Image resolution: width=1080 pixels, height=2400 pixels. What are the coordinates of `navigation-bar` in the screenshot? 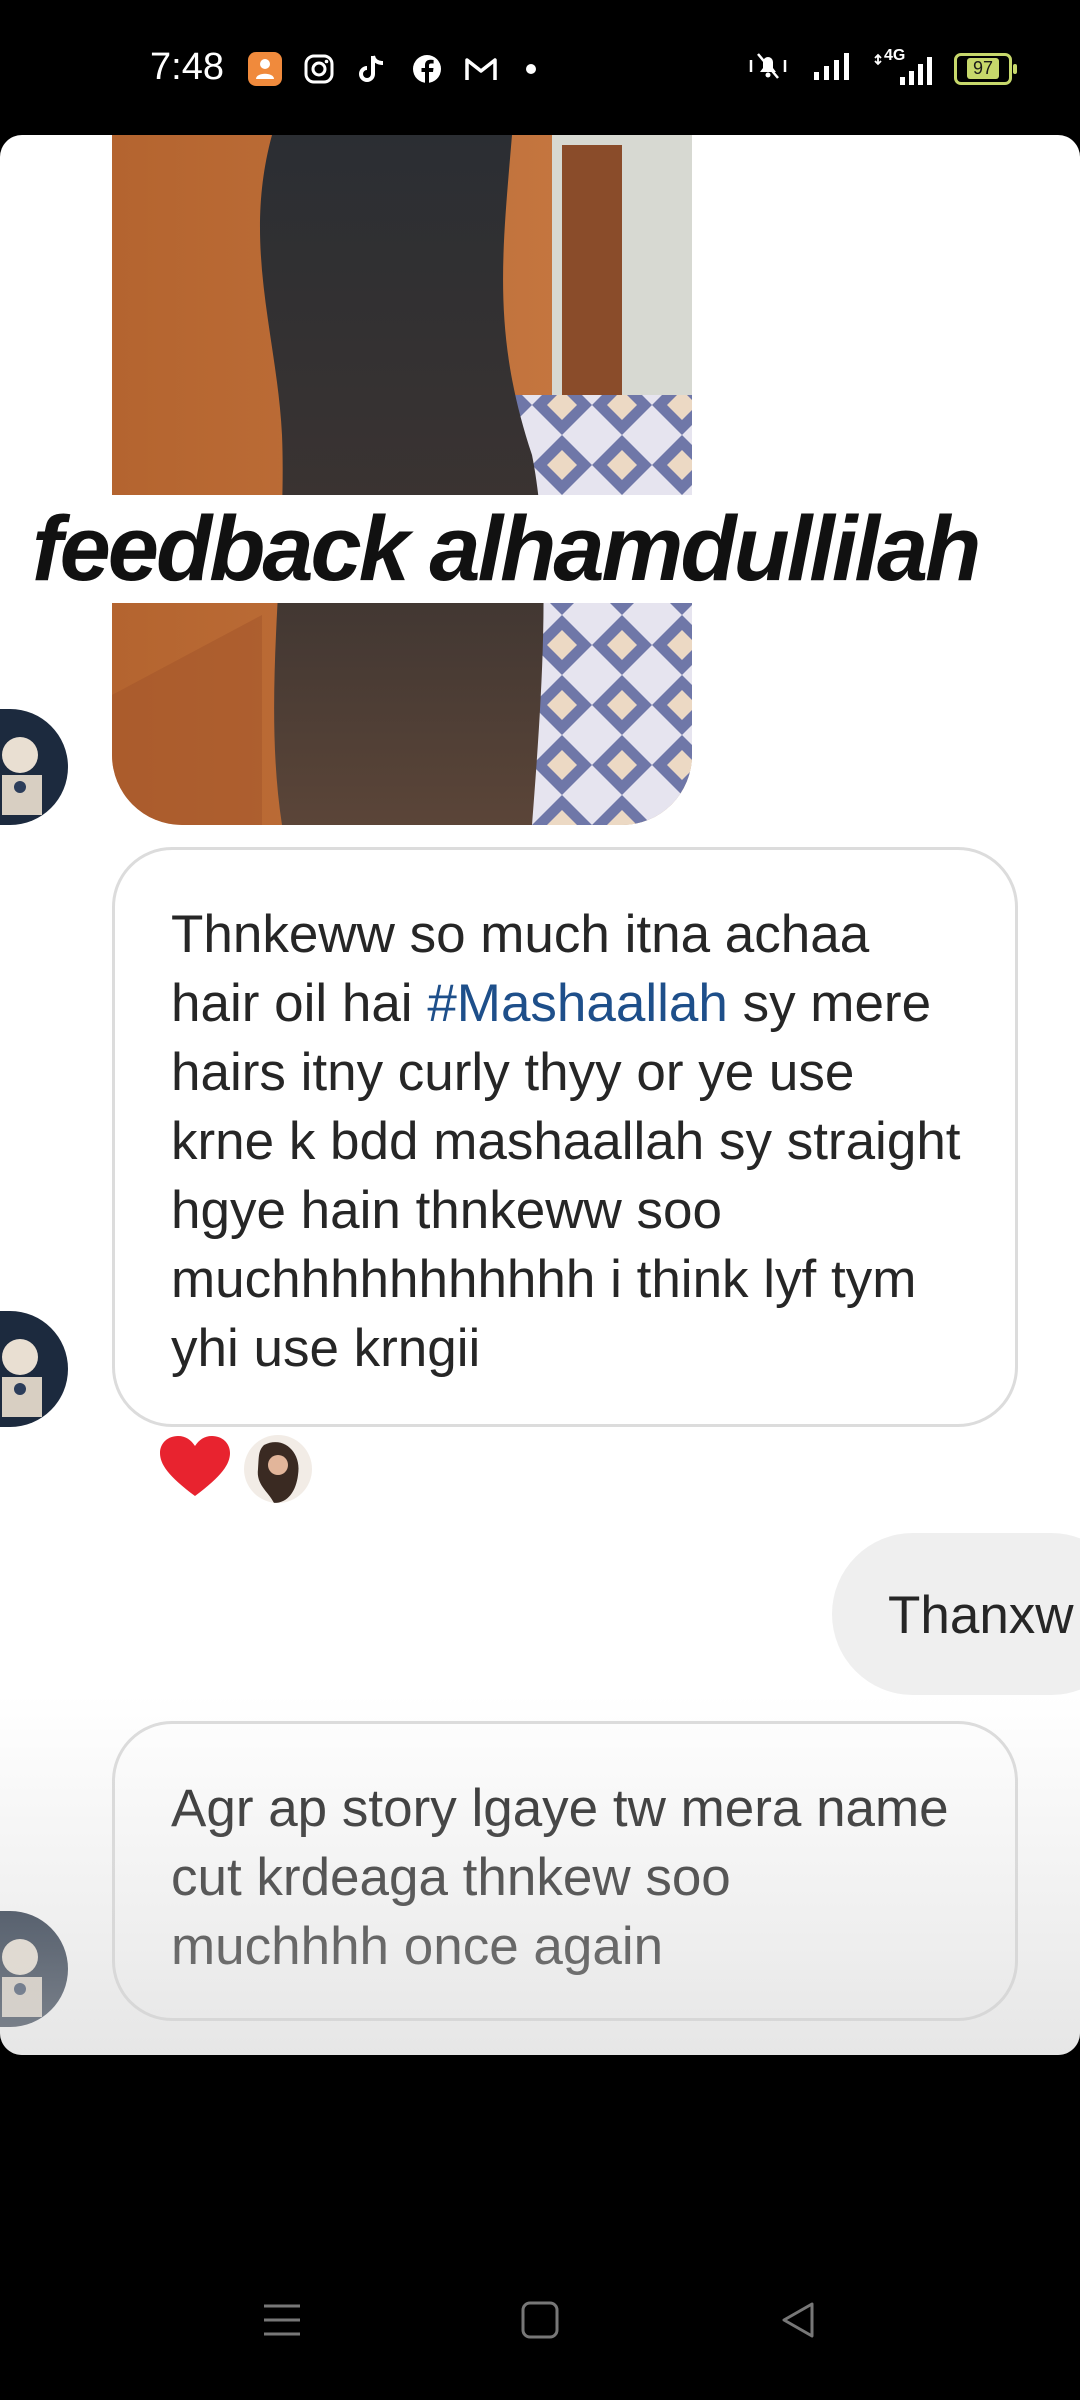 It's located at (540, 2345).